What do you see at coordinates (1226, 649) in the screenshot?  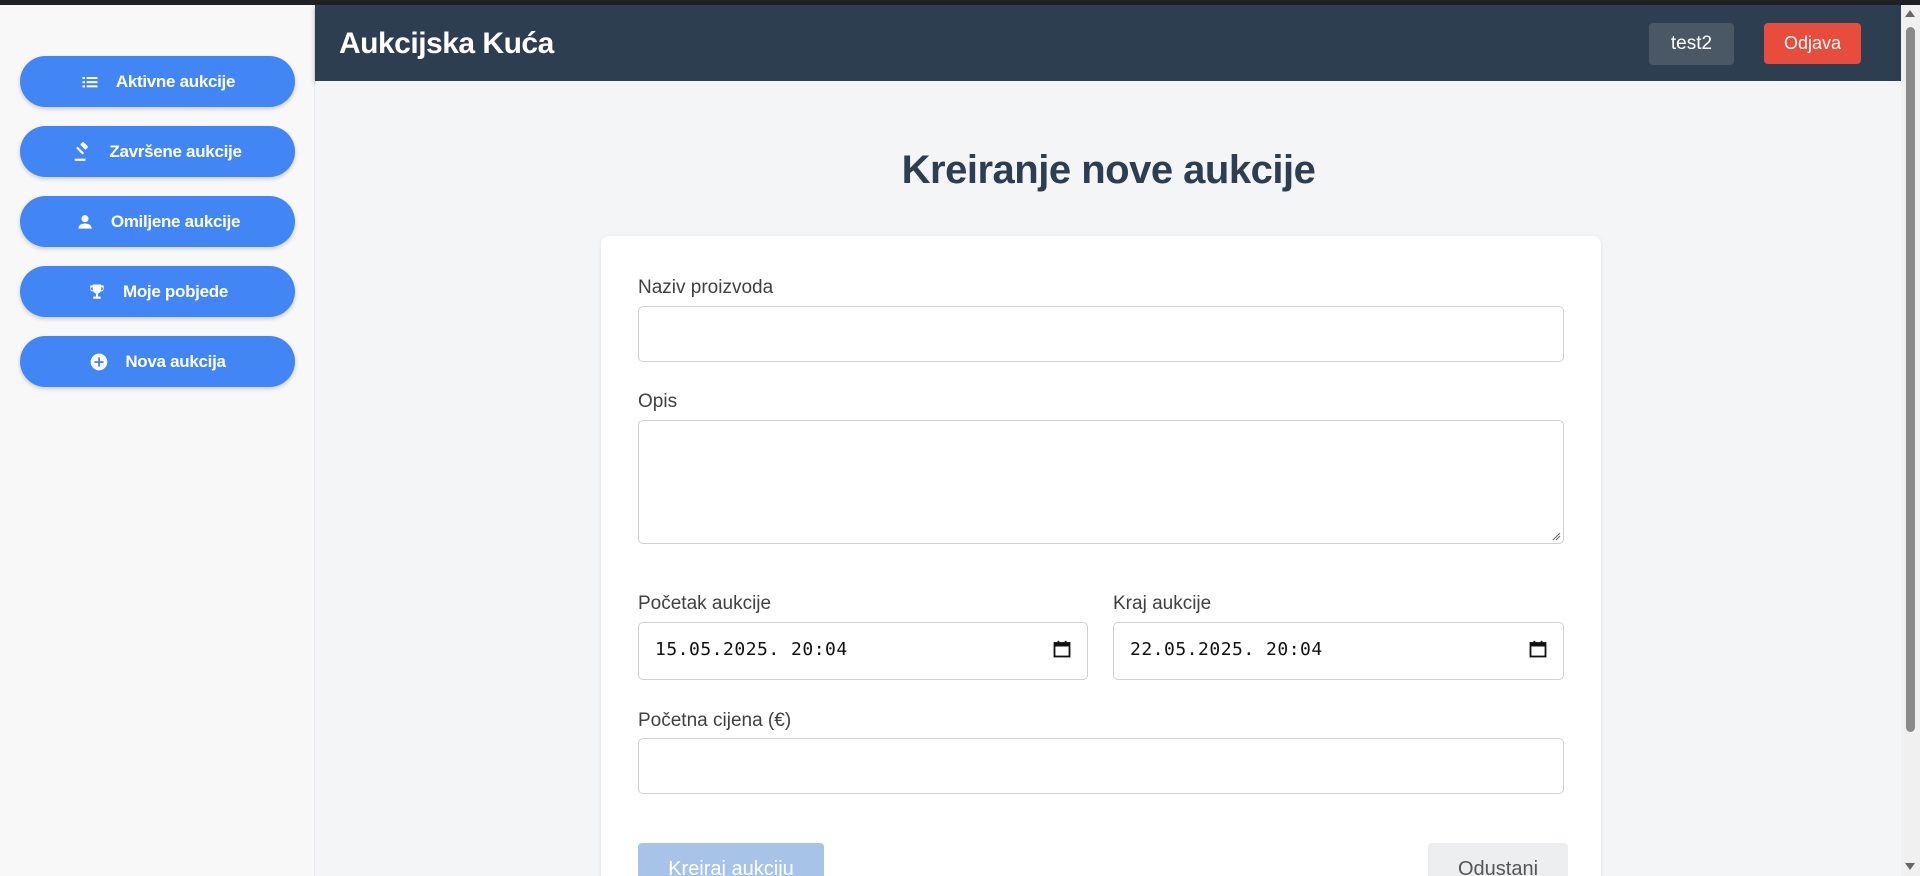 I see `end-datetime-value: 22.05.2025. 20:04` at bounding box center [1226, 649].